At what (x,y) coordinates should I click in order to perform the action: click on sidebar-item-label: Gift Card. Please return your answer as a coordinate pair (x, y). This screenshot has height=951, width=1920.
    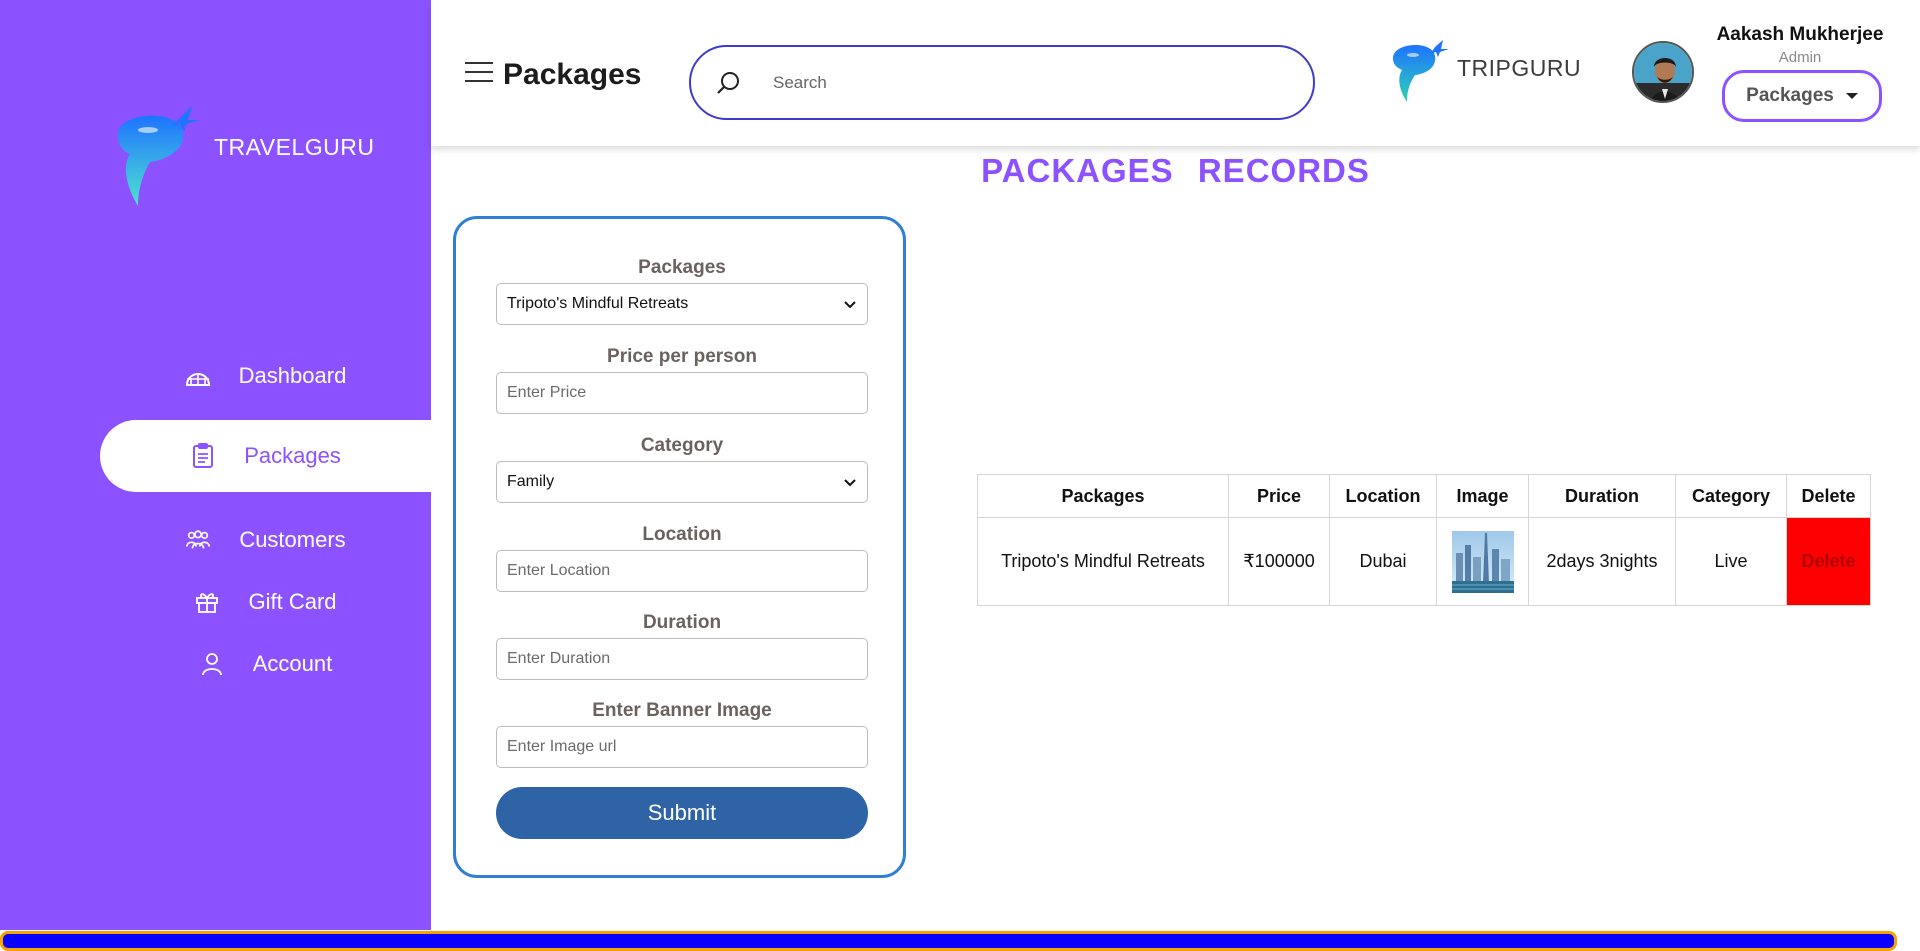
    Looking at the image, I should click on (292, 601).